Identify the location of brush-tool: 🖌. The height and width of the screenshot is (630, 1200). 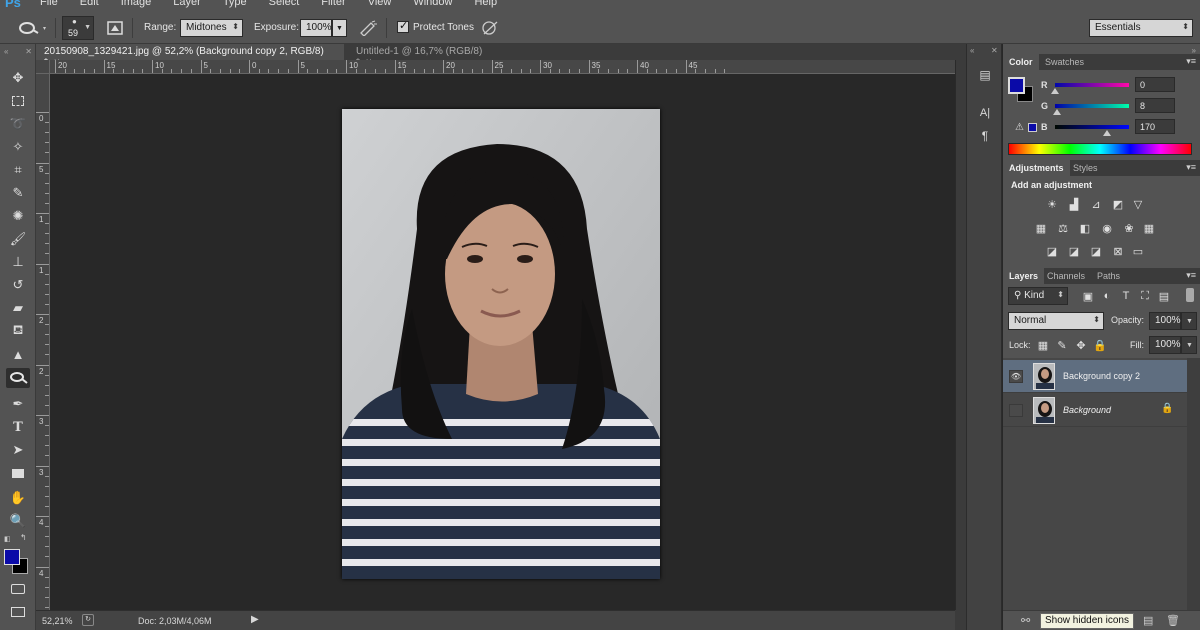
(18, 239).